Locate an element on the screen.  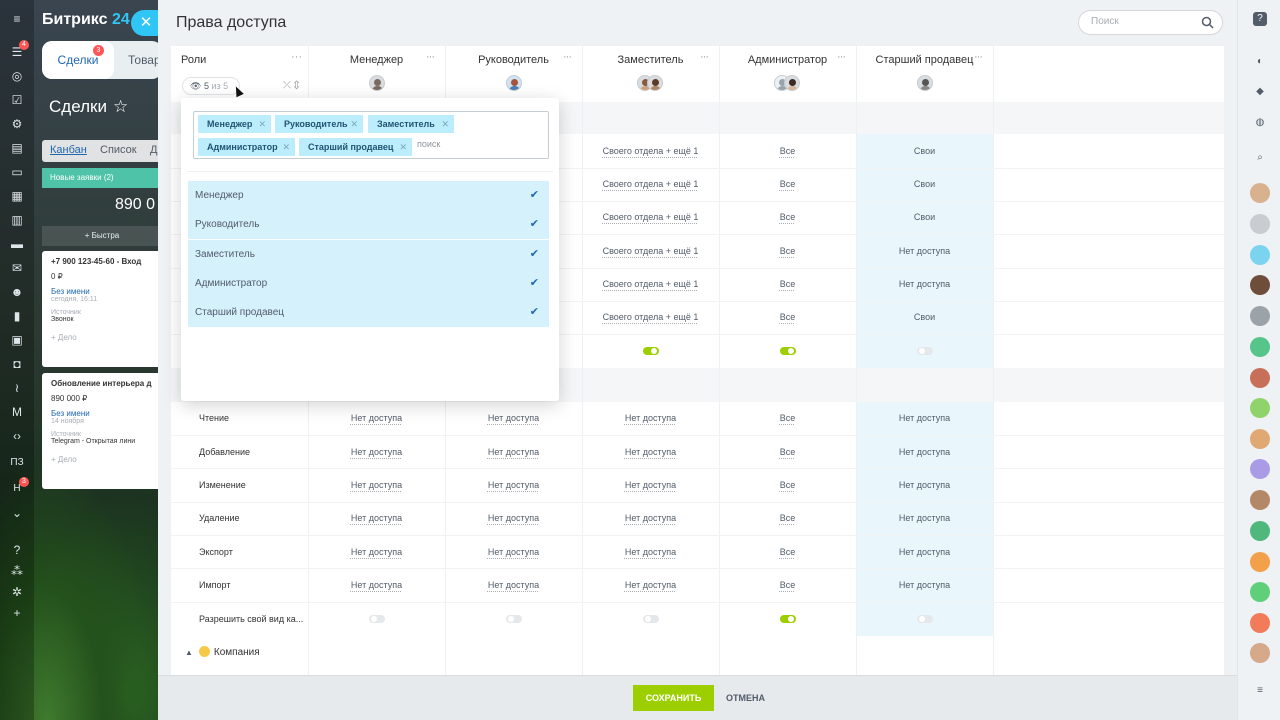
star-icon: ☆ is located at coordinates (120, 107).